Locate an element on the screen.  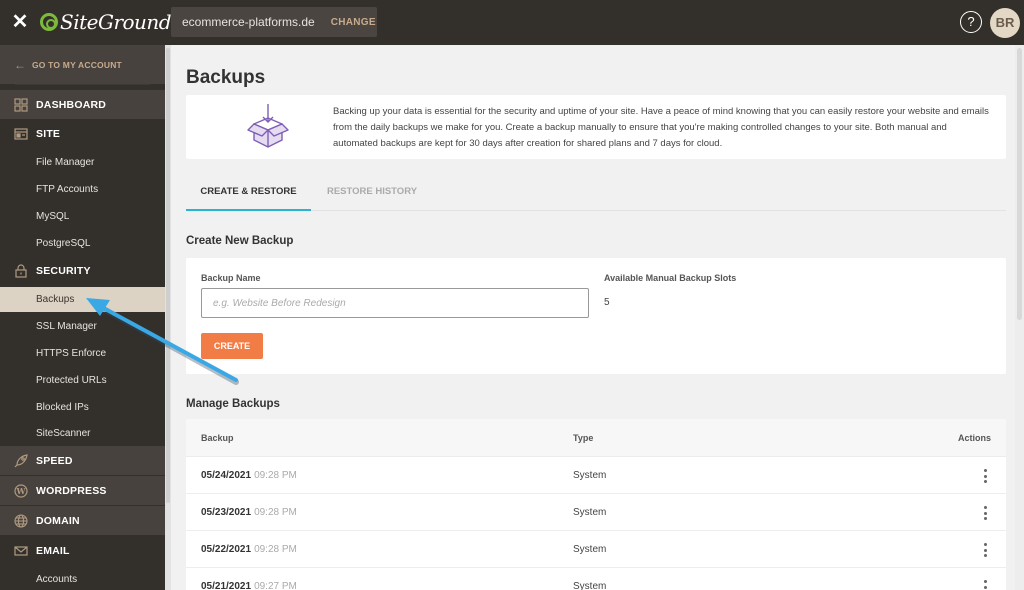
backup-time: 09:27 PM is located at coordinates (275, 585).